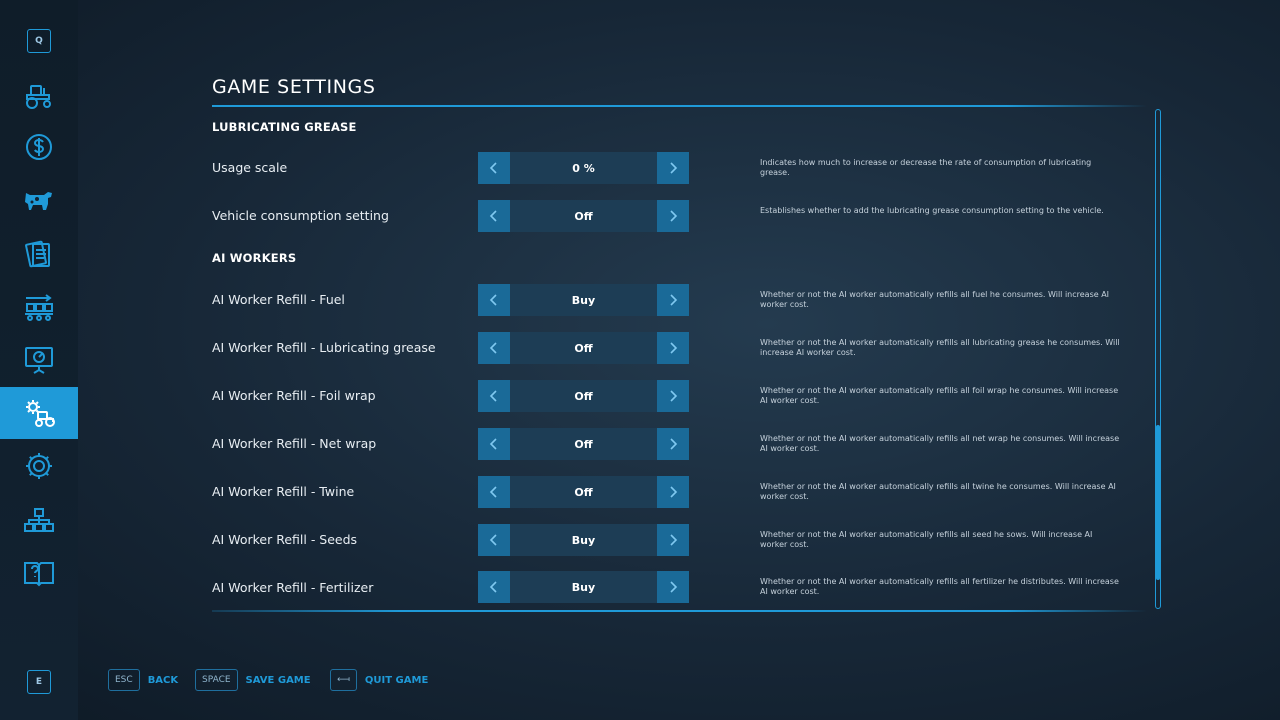 This screenshot has height=720, width=1280. I want to click on presentation-icon, so click(39, 360).